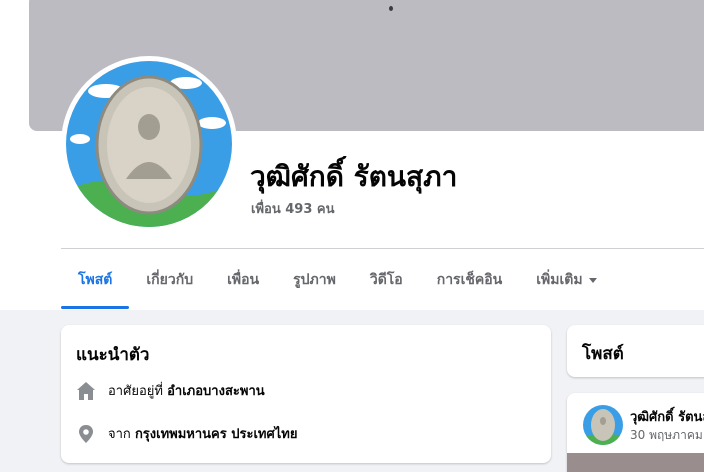  What do you see at coordinates (603, 425) in the screenshot?
I see `post-author-avatar` at bounding box center [603, 425].